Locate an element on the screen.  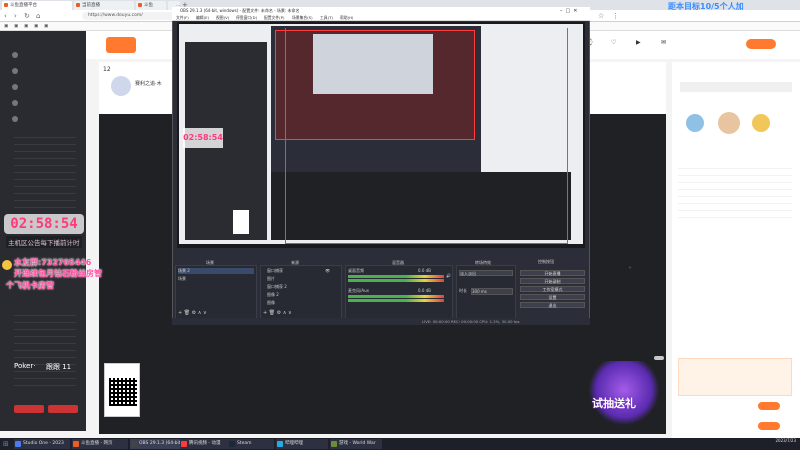
taskbar-item: Studio One - 2023 is located at coordinates (42, 444).